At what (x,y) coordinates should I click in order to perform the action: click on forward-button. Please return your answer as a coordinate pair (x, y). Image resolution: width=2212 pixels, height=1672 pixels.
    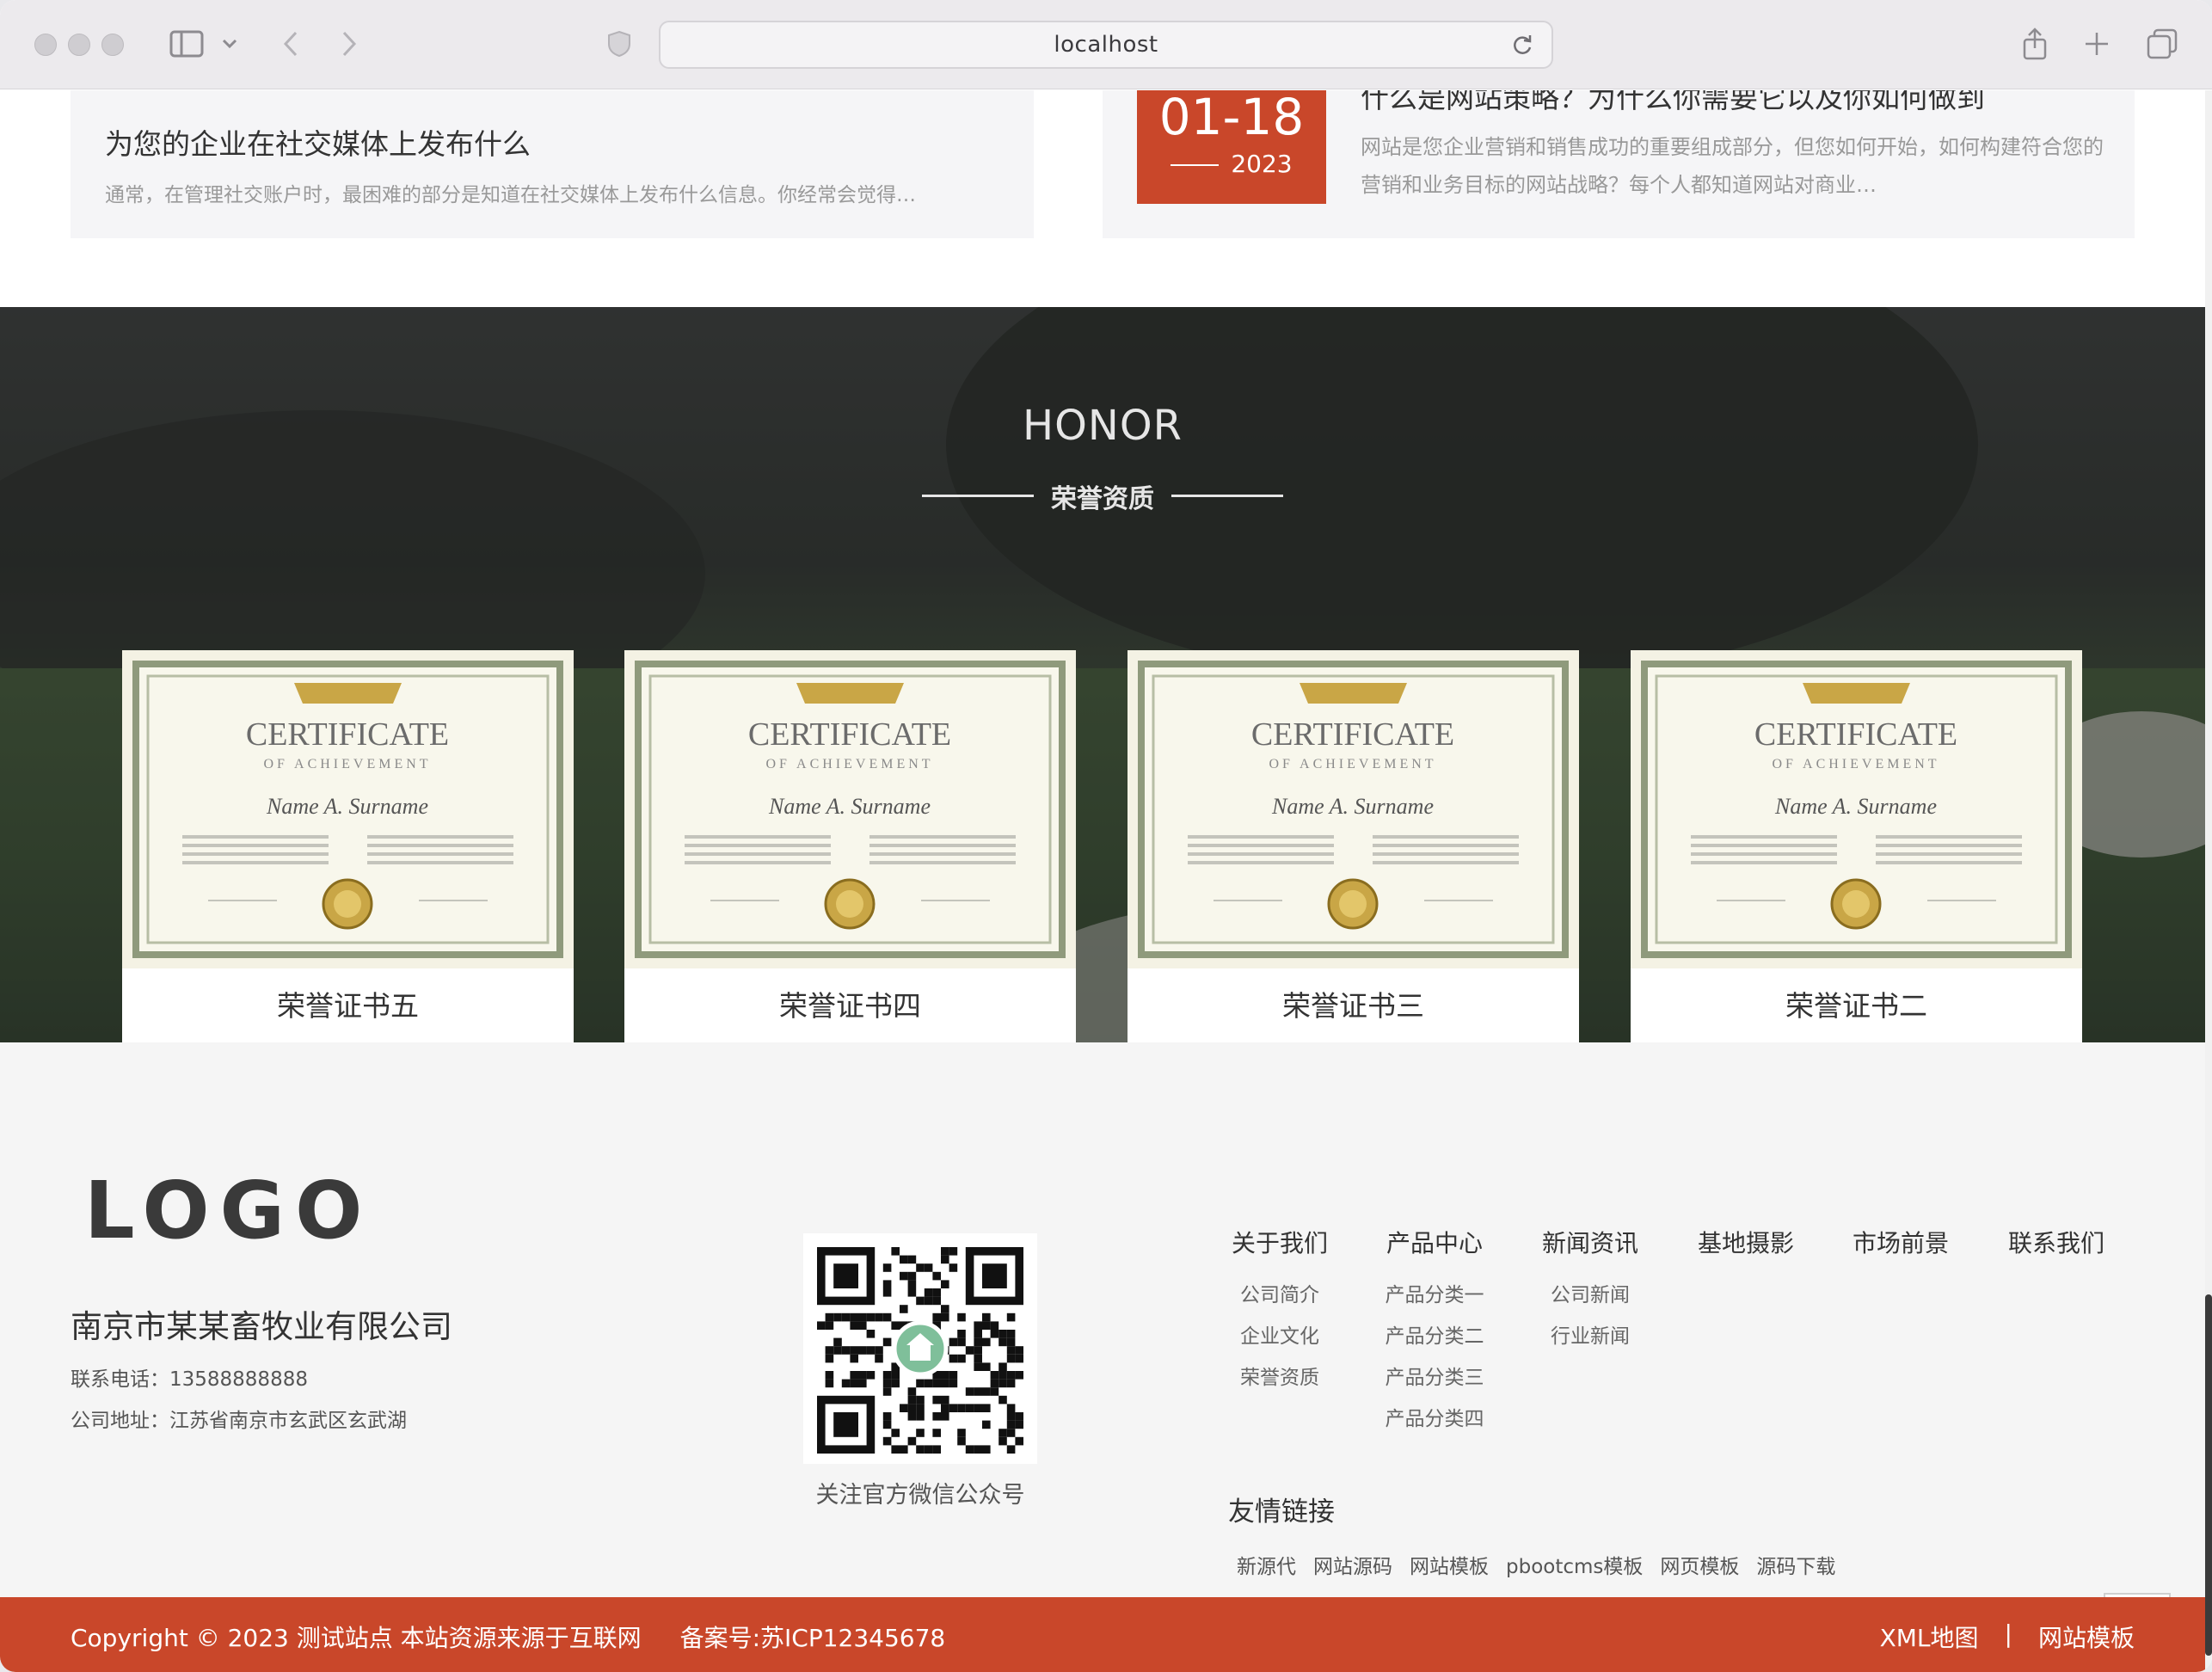
    Looking at the image, I should click on (349, 43).